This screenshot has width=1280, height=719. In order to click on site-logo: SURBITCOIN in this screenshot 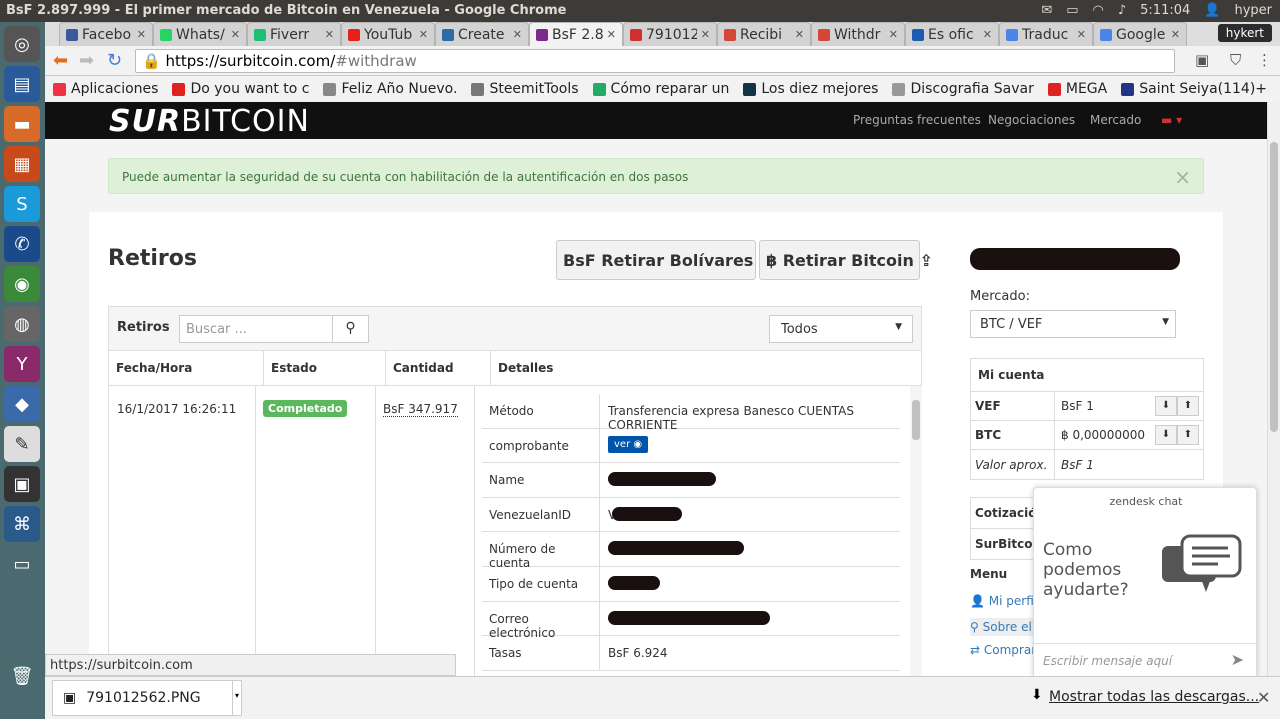, I will do `click(209, 121)`.